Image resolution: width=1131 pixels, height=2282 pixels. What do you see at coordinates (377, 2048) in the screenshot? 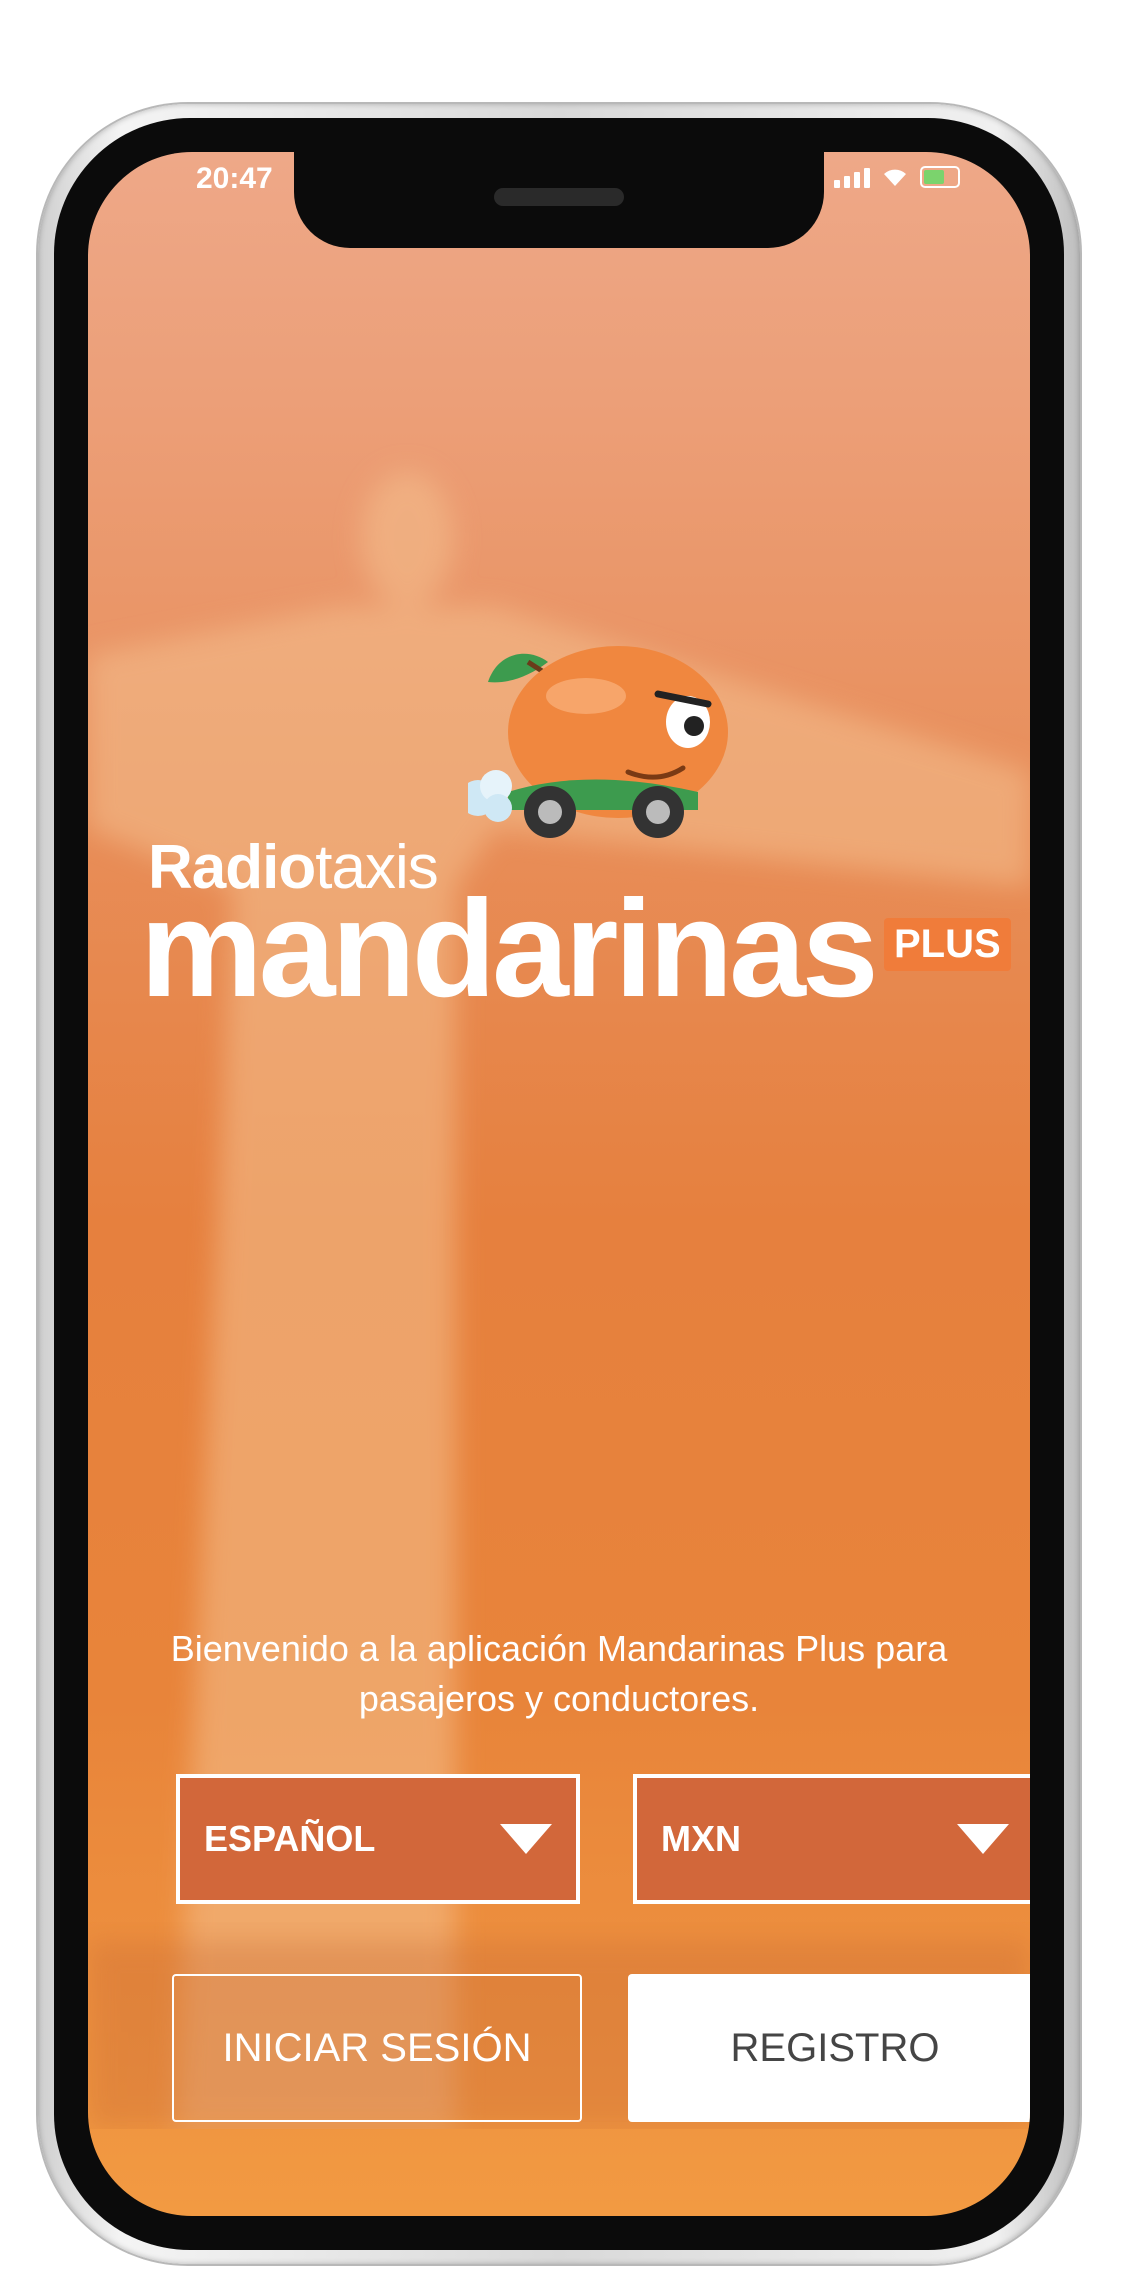
I see `login-button: INICIAR SESIÓN` at bounding box center [377, 2048].